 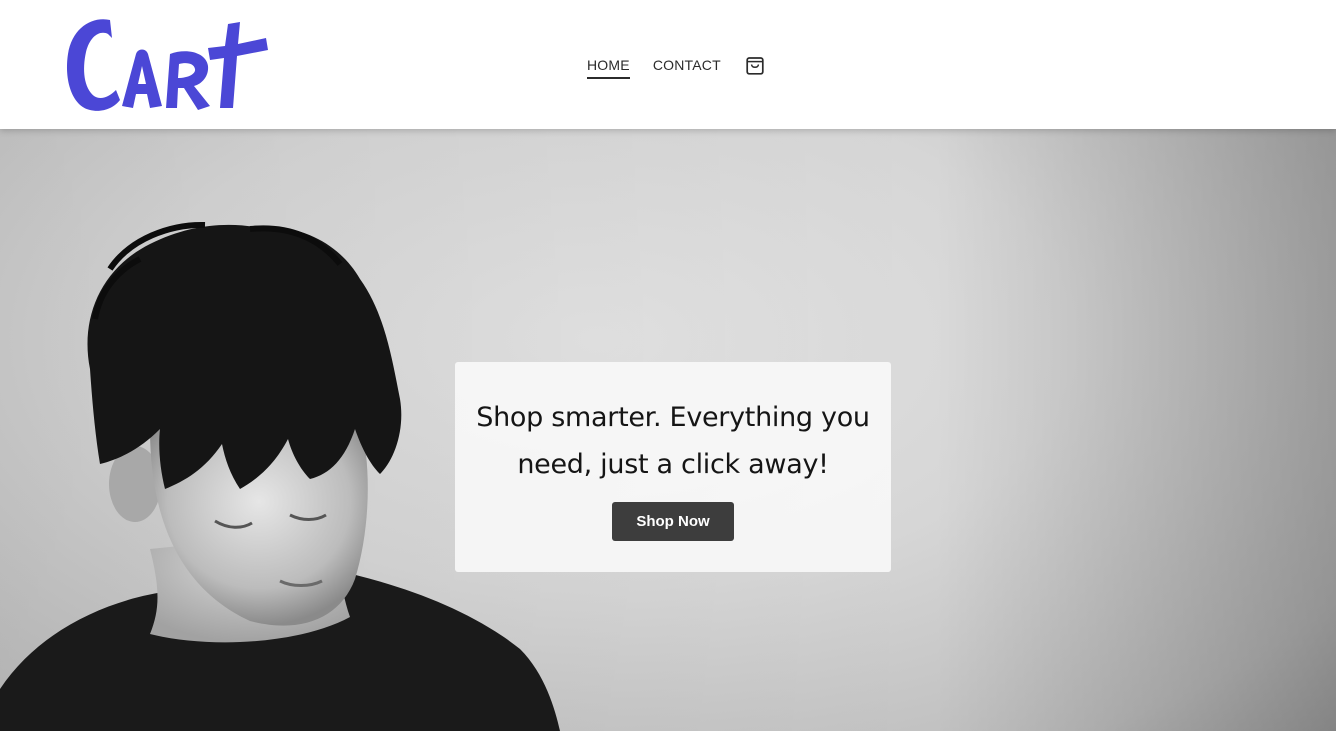 I want to click on shopping-bag-icon, so click(x=755, y=66).